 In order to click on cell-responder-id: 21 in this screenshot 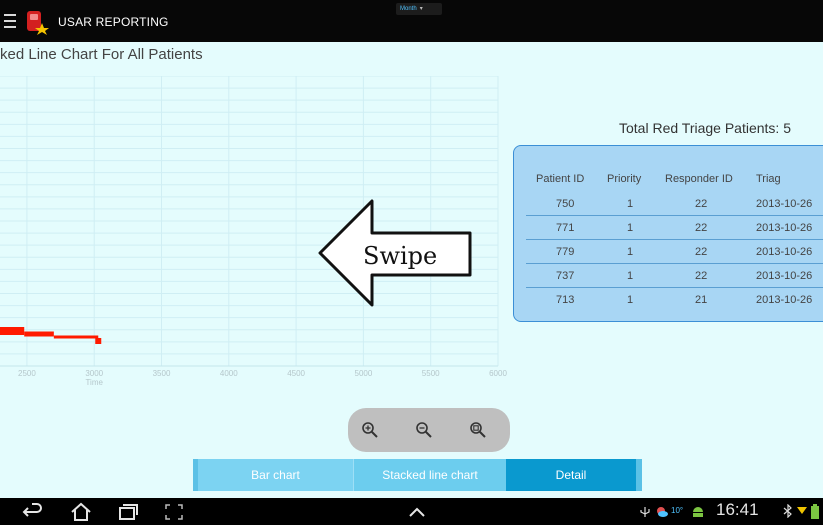, I will do `click(701, 300)`.